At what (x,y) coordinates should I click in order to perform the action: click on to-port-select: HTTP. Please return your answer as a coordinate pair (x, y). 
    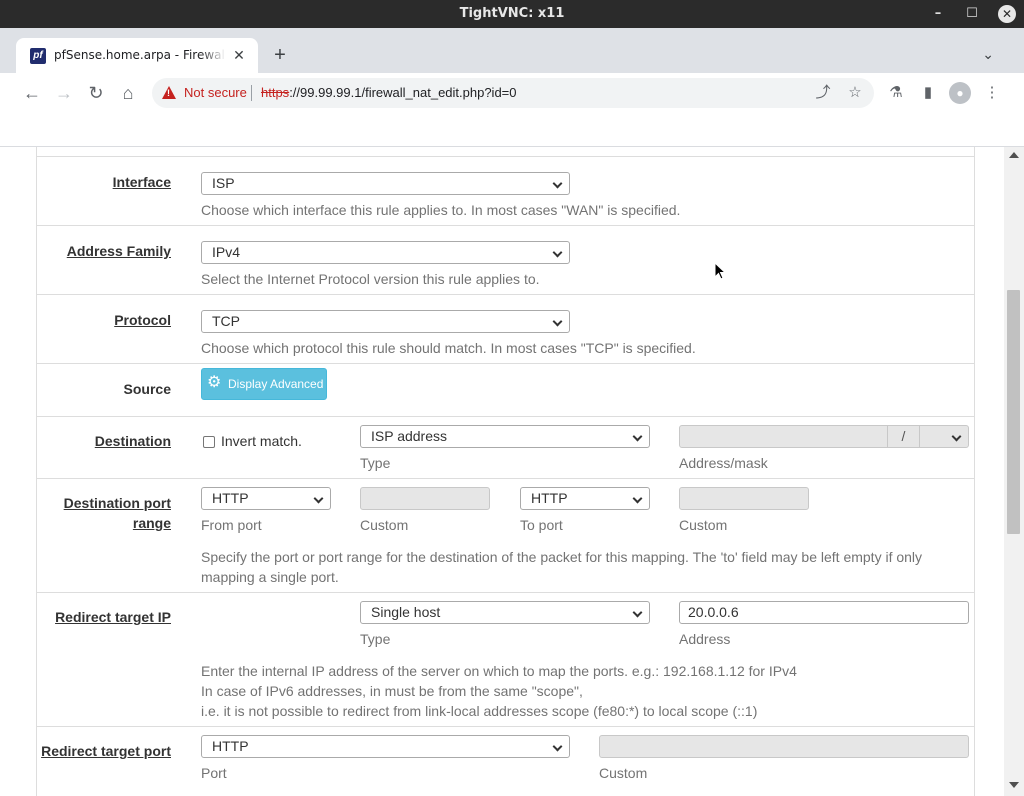
    Looking at the image, I should click on (585, 498).